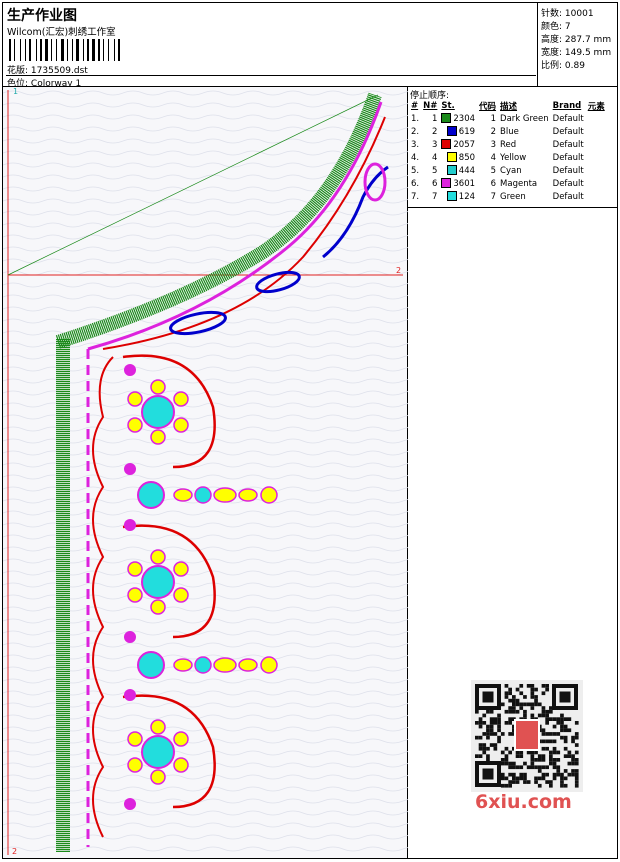 This screenshot has width=620, height=862. Describe the element at coordinates (434, 196) in the screenshot. I see `needle-number: 7` at that location.